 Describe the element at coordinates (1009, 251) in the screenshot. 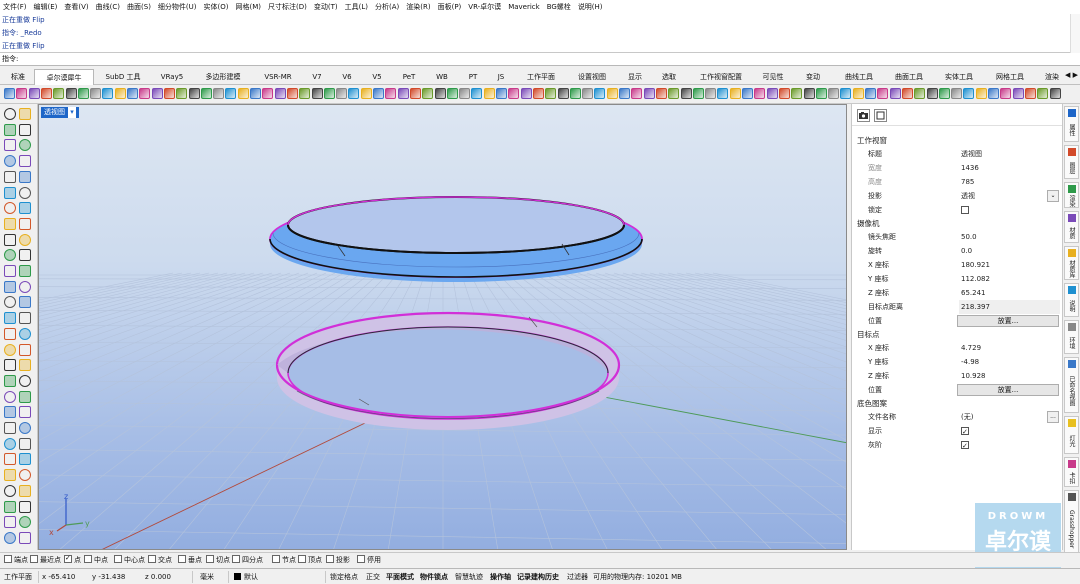

I see `rotation-field: 0.0` at that location.